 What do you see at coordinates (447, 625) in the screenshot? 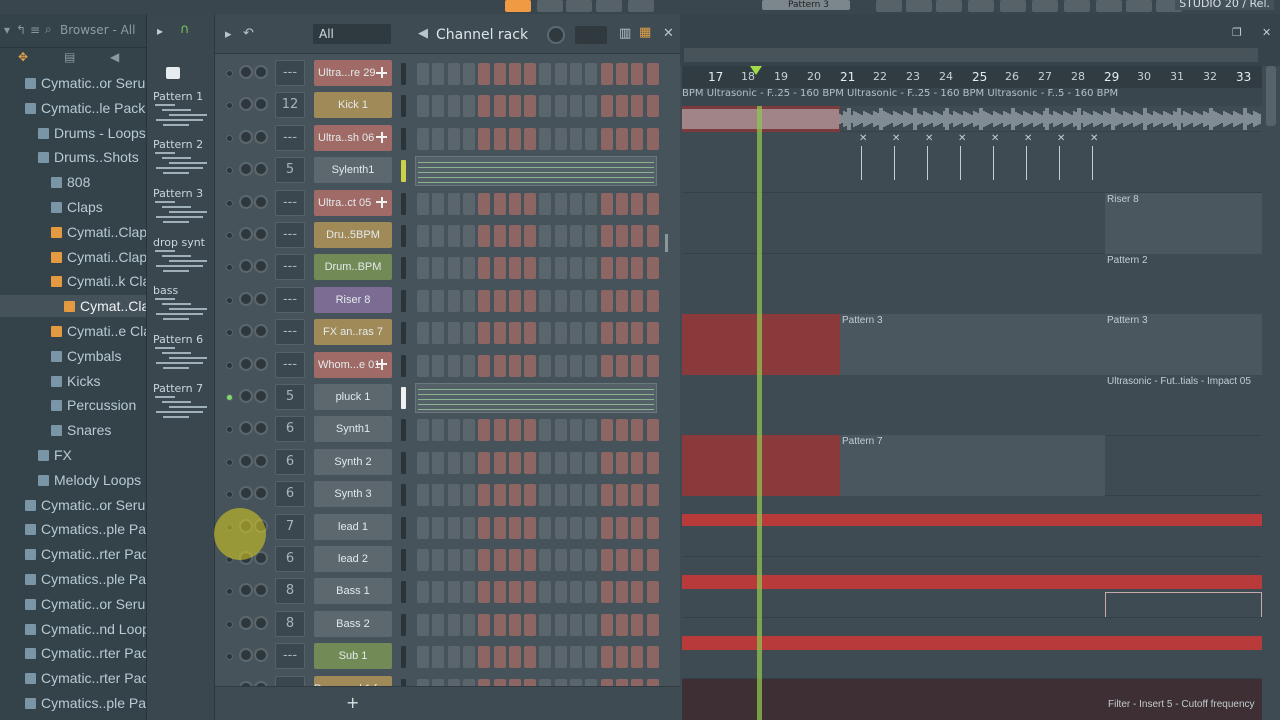
I see `channel-row: 8 Bass 2` at bounding box center [447, 625].